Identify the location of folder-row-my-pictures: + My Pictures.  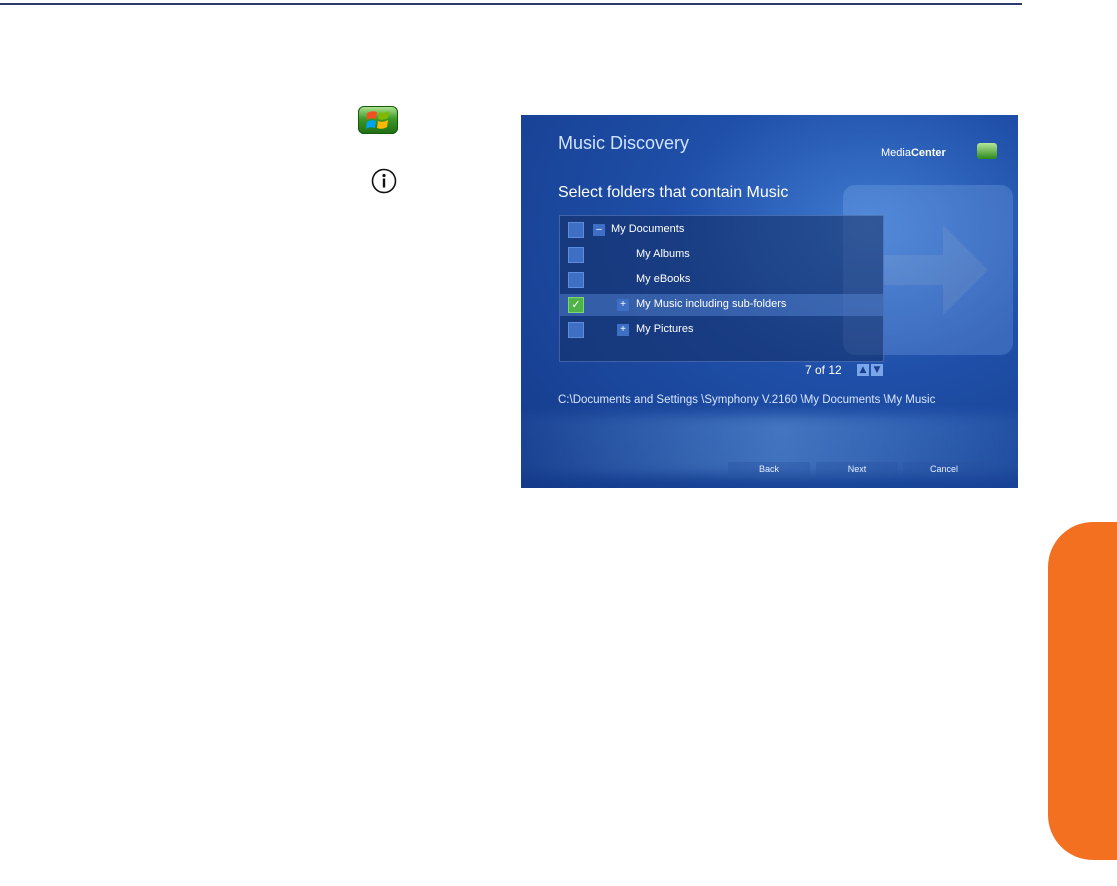
(721, 330).